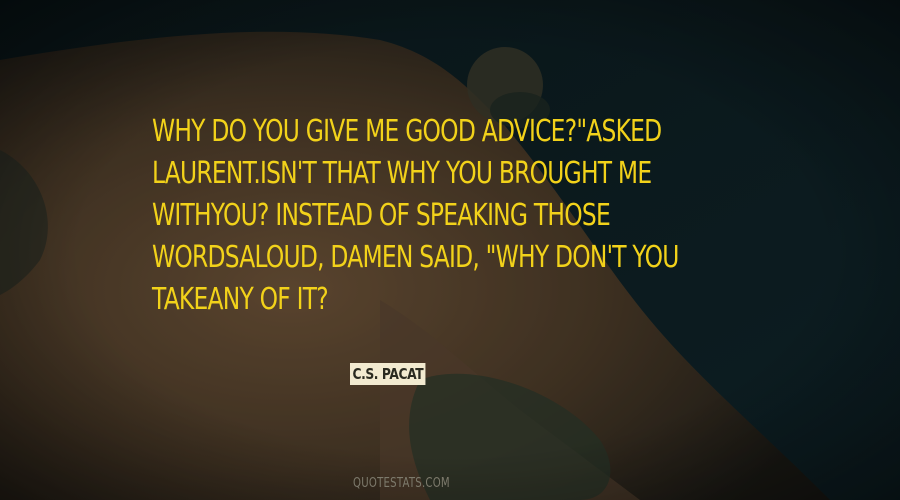 This screenshot has width=900, height=500. I want to click on quote-line: WORDSALOUD, DAMEN SAID, "WHY DON'T YOU, so click(415, 257).